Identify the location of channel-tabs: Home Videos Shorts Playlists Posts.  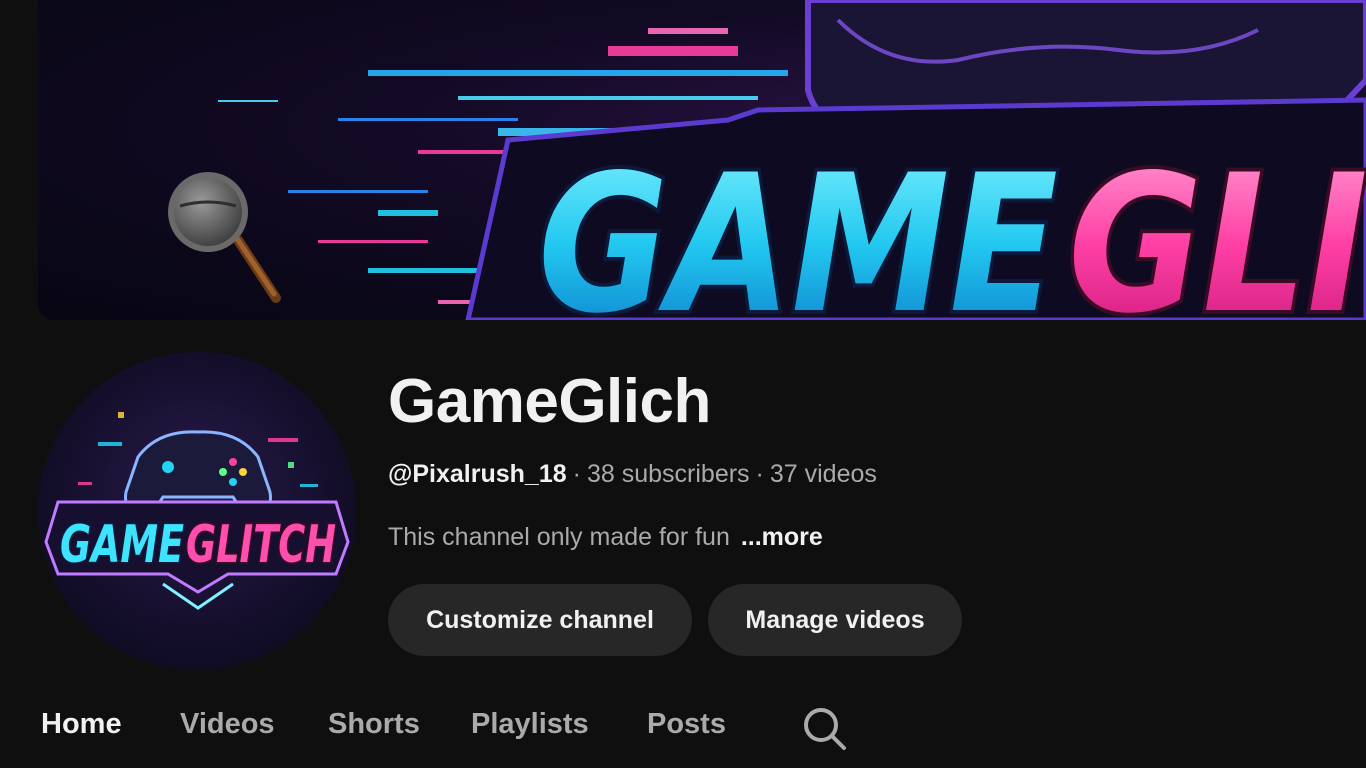
(683, 729).